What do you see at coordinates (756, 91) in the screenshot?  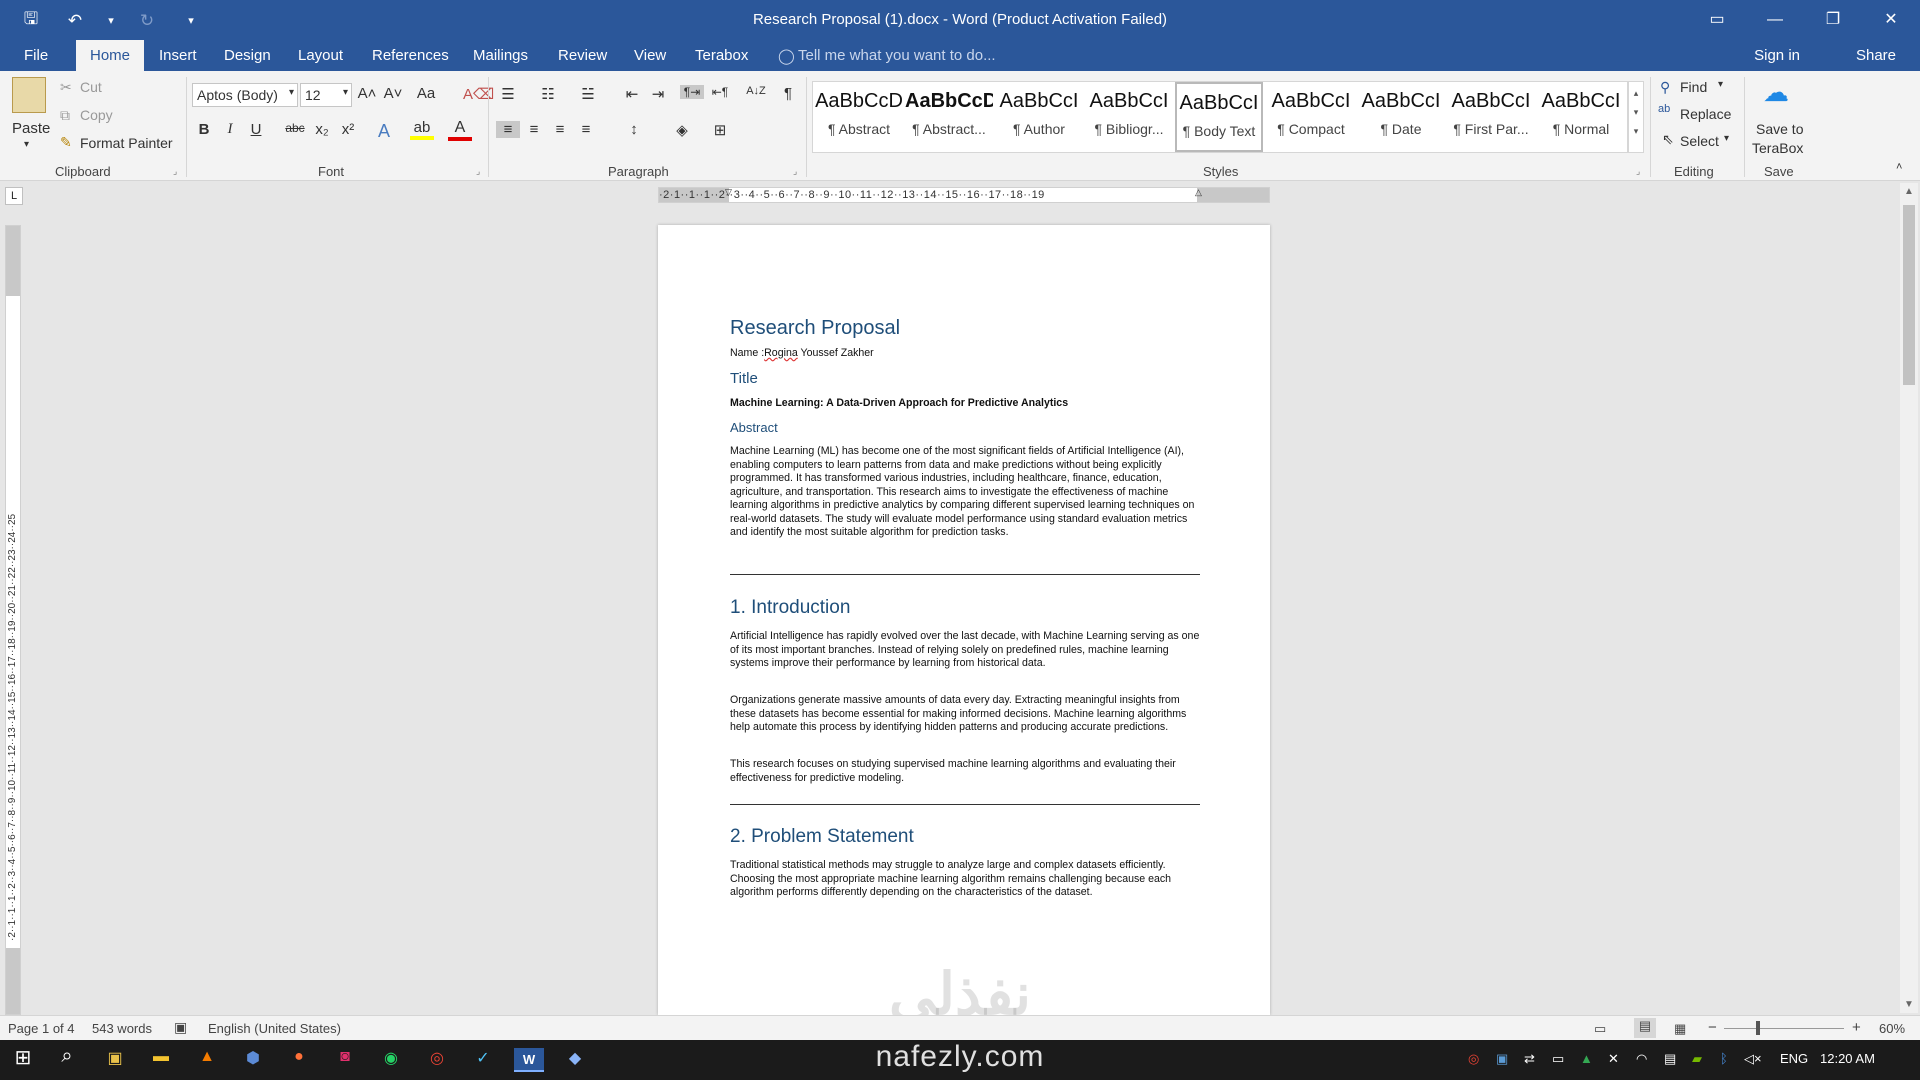 I see `sort-button: A↓Z` at bounding box center [756, 91].